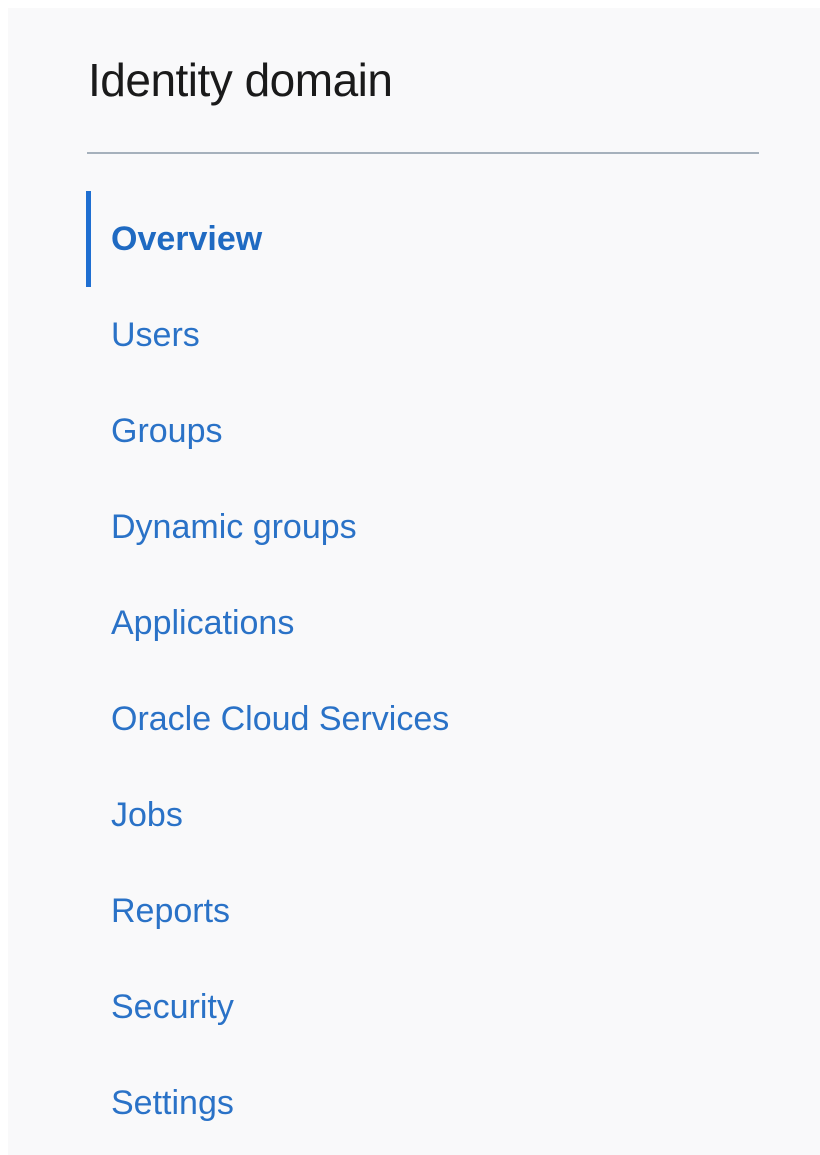 This screenshot has width=820, height=1155. I want to click on sidebar-item-reports: Reports, so click(416, 911).